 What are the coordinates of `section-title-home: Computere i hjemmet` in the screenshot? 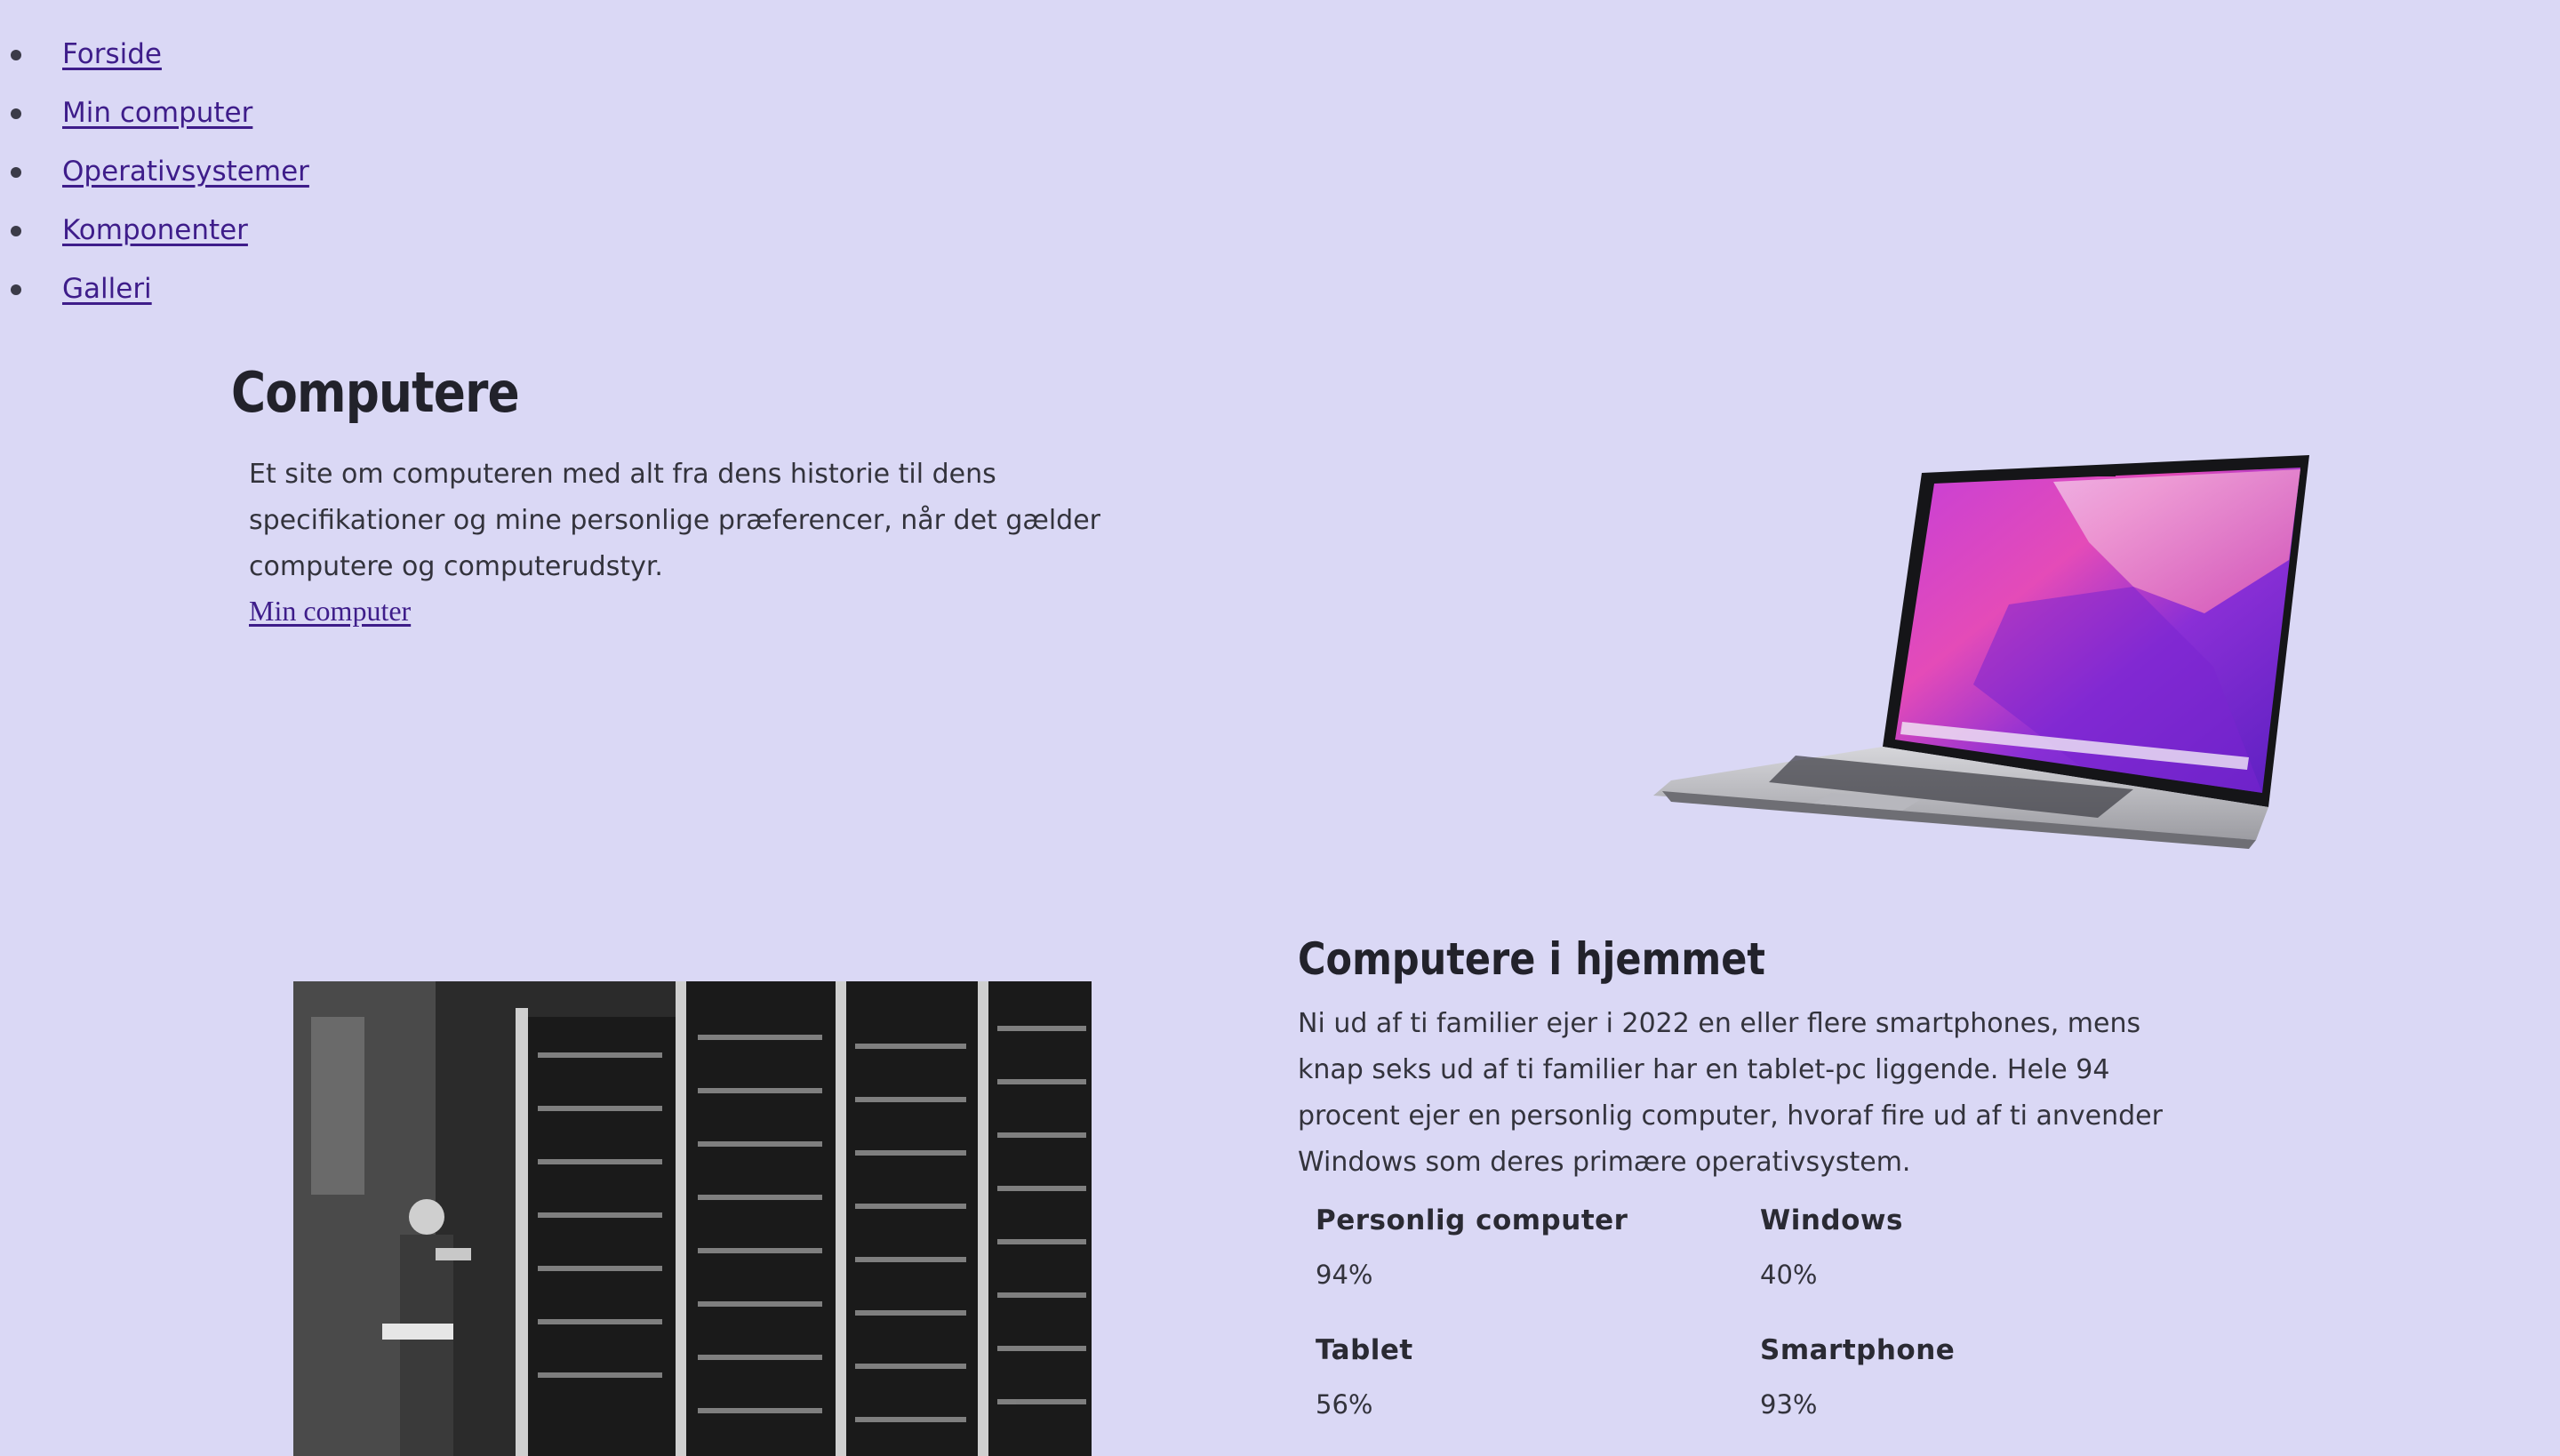 It's located at (1531, 959).